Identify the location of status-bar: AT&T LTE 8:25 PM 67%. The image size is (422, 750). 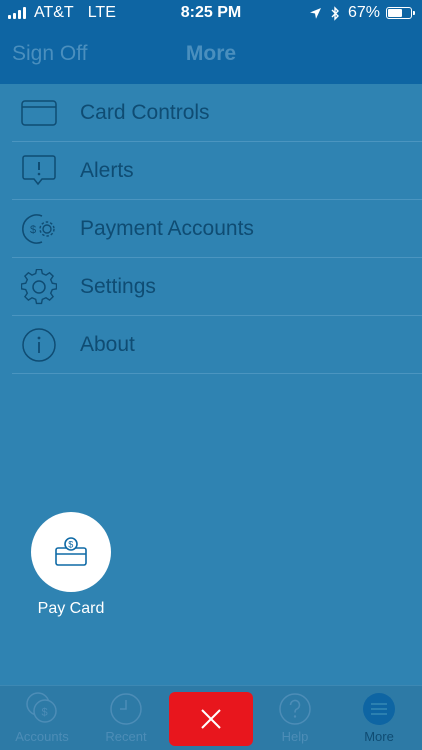
(211, 14).